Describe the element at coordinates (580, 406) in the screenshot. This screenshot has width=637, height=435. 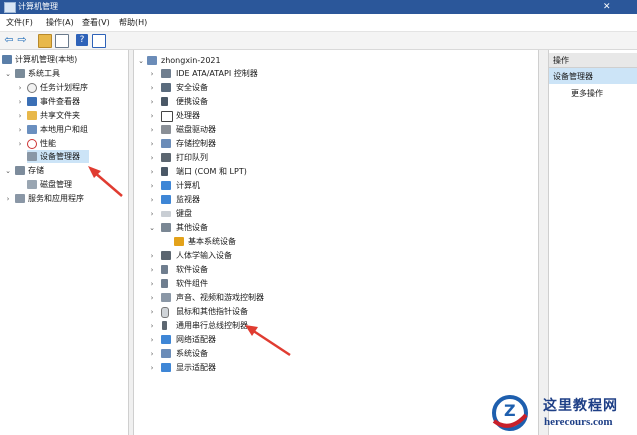
I see `watermark-site-name: 这里教程网` at that location.